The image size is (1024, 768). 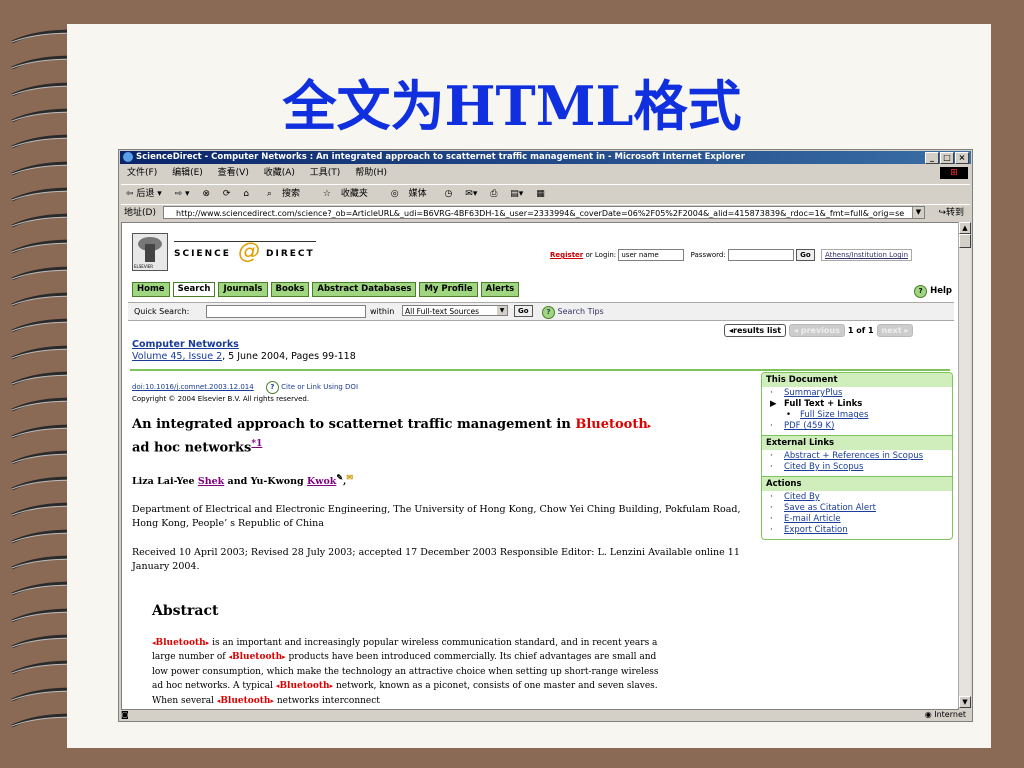 What do you see at coordinates (290, 289) in the screenshot?
I see `nav-books: Books` at bounding box center [290, 289].